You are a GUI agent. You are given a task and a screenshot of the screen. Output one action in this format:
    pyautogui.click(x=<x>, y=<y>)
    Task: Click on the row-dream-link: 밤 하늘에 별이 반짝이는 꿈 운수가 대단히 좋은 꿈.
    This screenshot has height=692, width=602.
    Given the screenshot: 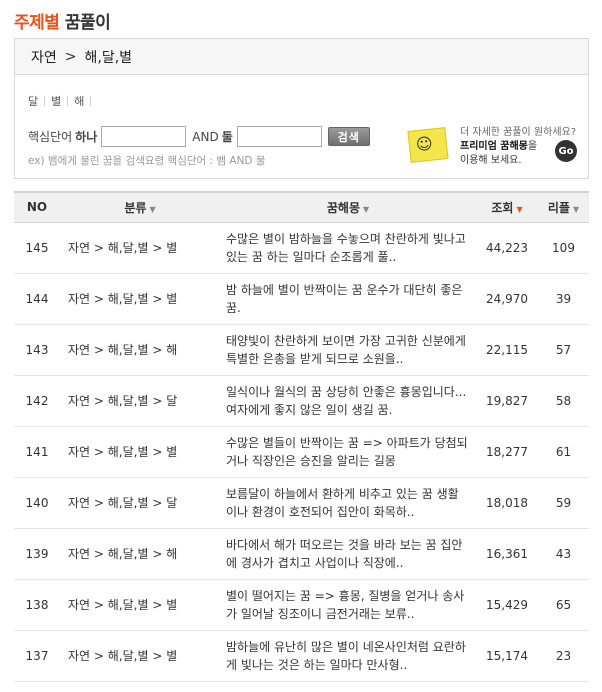 What is the action you would take?
    pyautogui.click(x=348, y=299)
    